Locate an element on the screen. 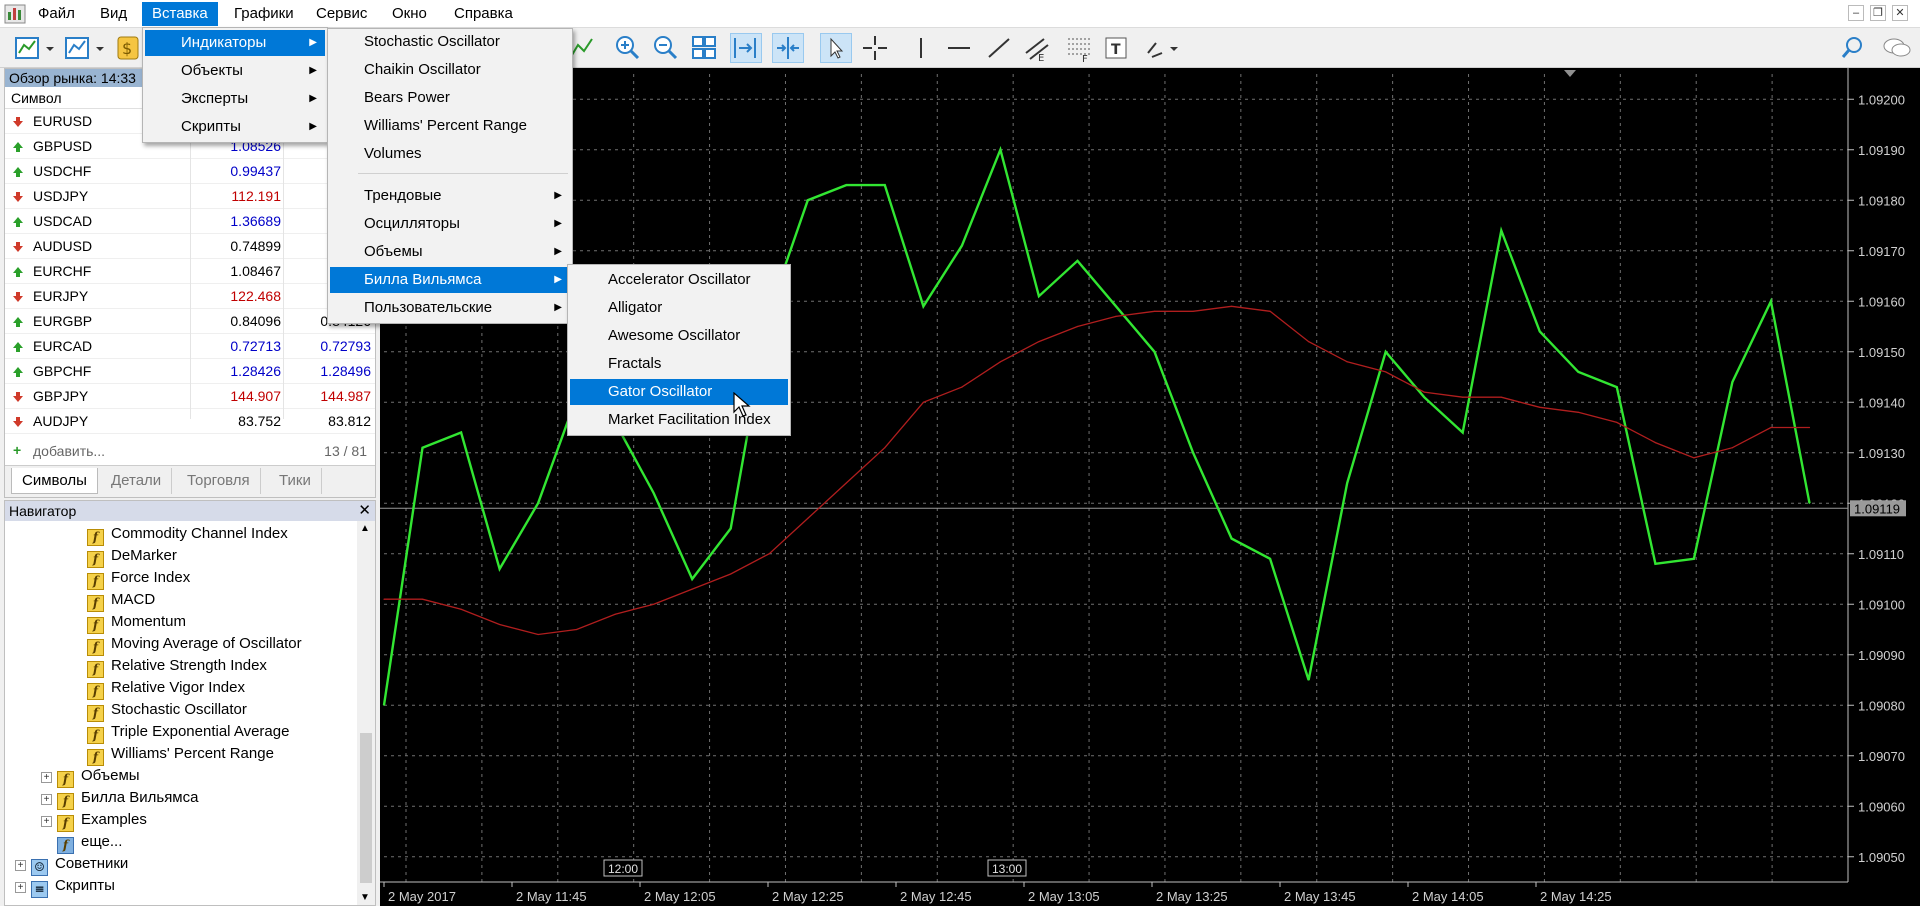 This screenshot has width=1920, height=906. tab-ticks: Тики is located at coordinates (295, 481).